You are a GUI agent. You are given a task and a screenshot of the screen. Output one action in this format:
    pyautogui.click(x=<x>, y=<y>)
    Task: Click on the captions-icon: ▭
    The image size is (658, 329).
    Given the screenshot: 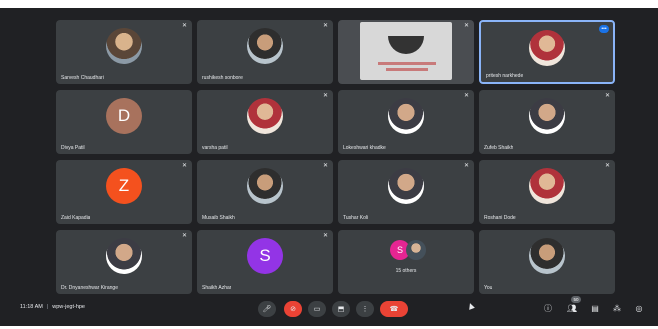 What is the action you would take?
    pyautogui.click(x=317, y=309)
    